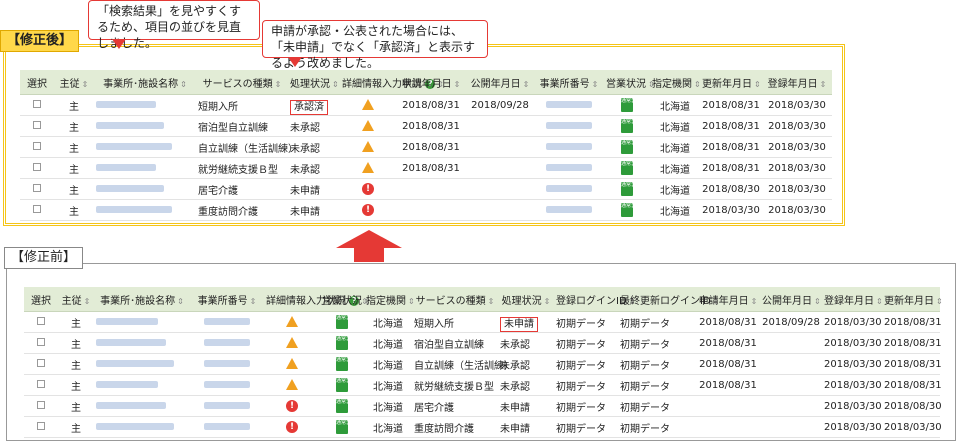 This screenshot has height=444, width=960. What do you see at coordinates (731, 82) in the screenshot?
I see `after-header-11: 更新年月日 ⇕` at bounding box center [731, 82].